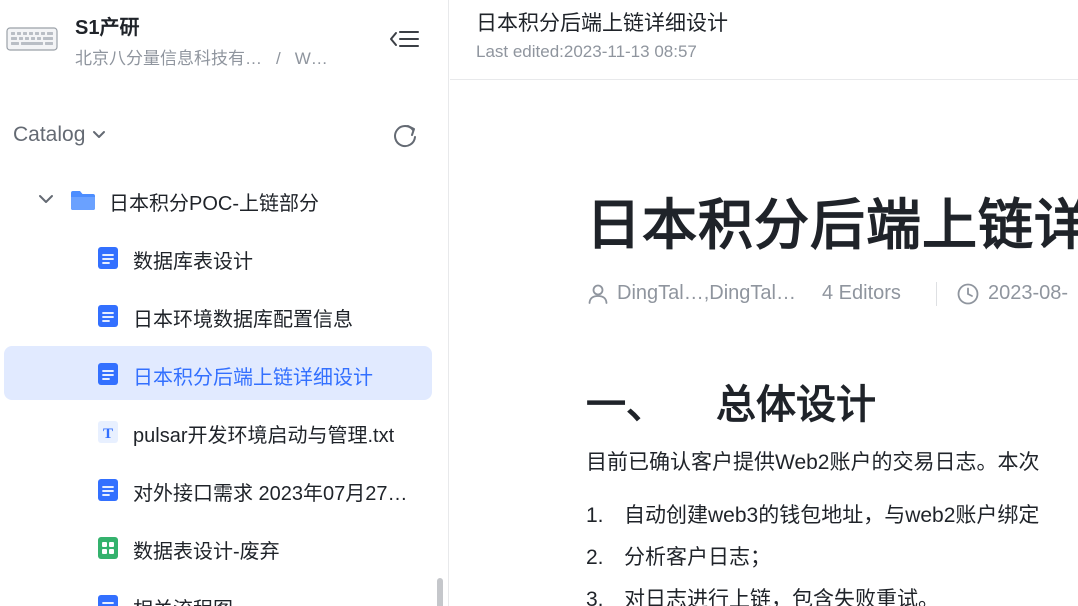 The height and width of the screenshot is (606, 1078). What do you see at coordinates (595, 557) in the screenshot?
I see `list-number: 2.` at bounding box center [595, 557].